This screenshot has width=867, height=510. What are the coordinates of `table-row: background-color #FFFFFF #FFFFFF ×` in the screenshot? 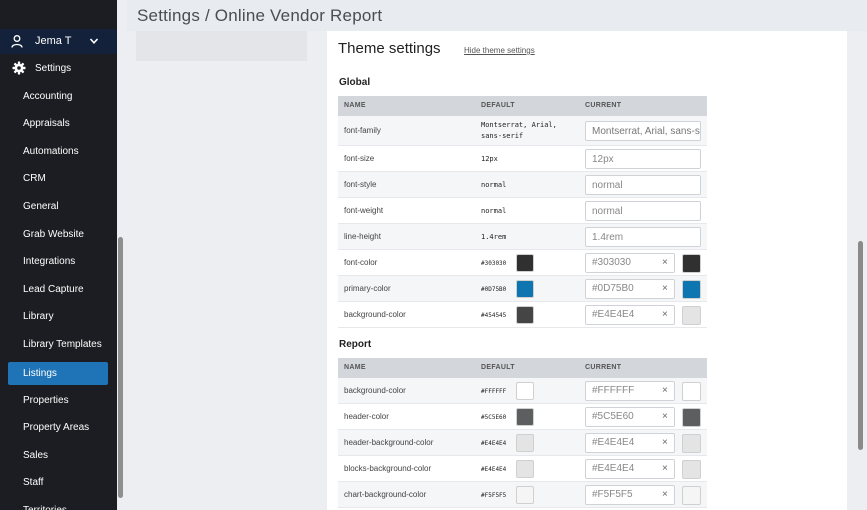 It's located at (522, 391).